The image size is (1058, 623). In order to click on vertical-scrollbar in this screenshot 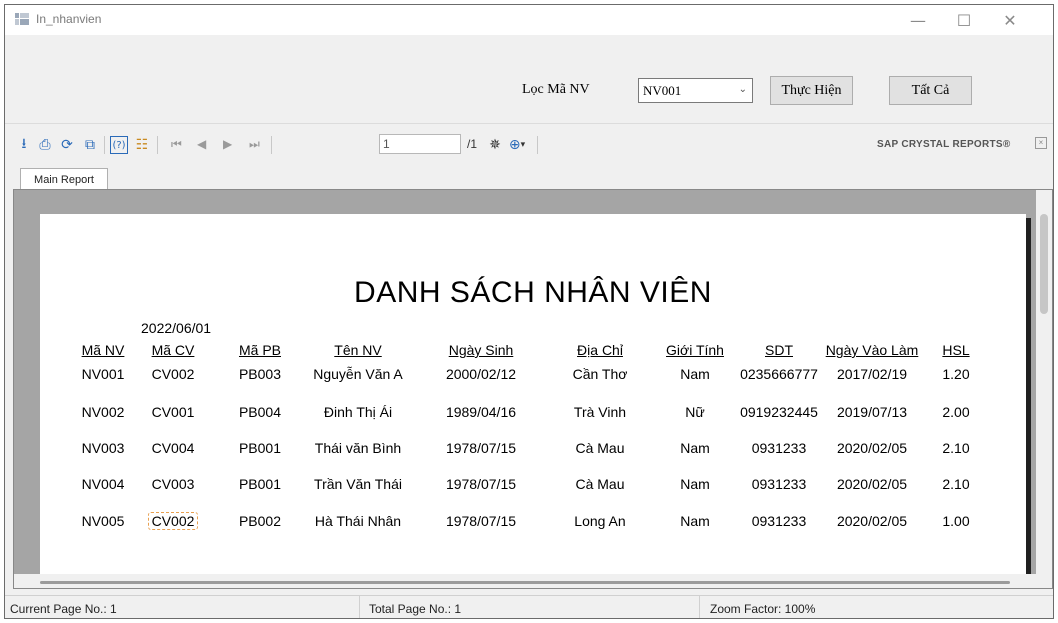, I will do `click(1044, 389)`.